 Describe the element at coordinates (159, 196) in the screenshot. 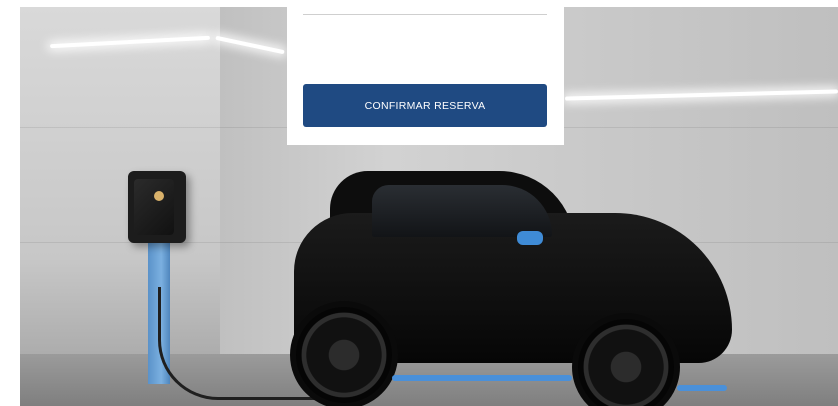

I see `charger-led` at that location.